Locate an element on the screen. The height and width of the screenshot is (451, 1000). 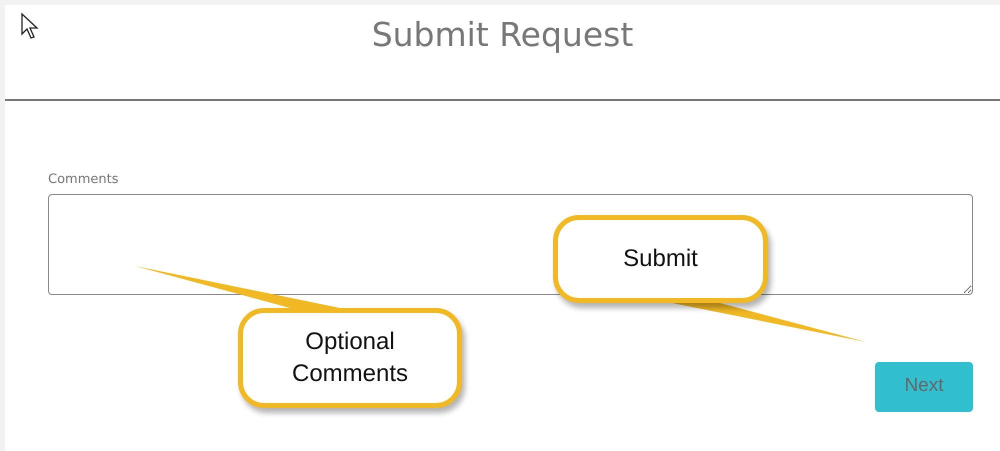
callout: Submit is located at coordinates (660, 259).